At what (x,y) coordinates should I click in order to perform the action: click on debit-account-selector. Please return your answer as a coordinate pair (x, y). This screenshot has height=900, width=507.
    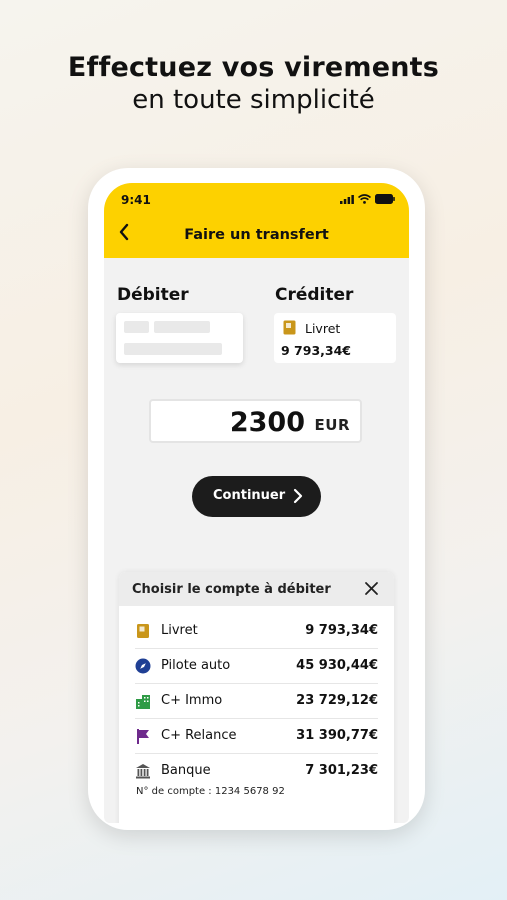
    Looking at the image, I should click on (179, 338).